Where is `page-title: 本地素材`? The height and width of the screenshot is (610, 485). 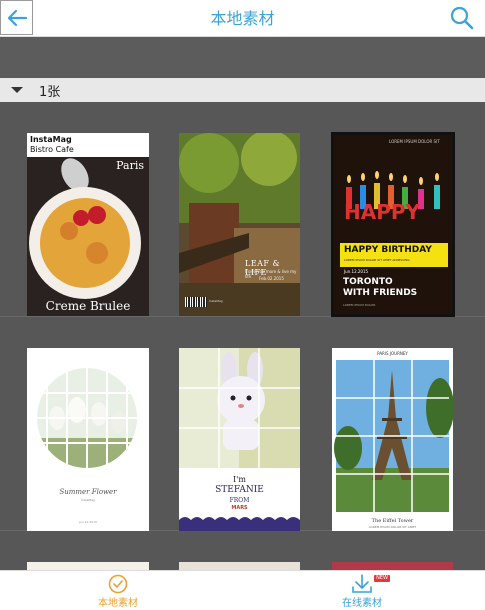
page-title: 本地素材 is located at coordinates (242, 18).